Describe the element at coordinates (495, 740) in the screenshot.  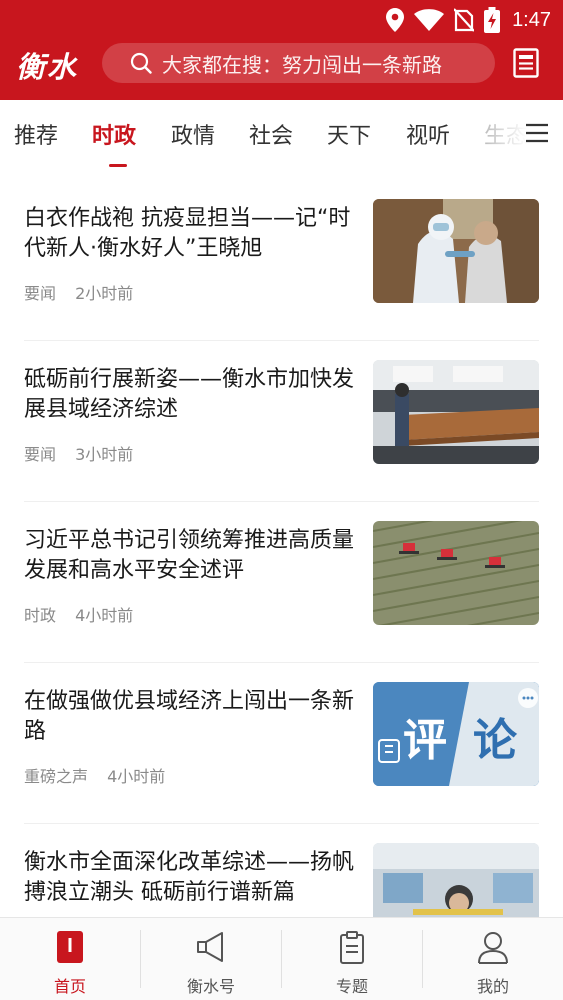
I see `commentary-char-2: 论` at that location.